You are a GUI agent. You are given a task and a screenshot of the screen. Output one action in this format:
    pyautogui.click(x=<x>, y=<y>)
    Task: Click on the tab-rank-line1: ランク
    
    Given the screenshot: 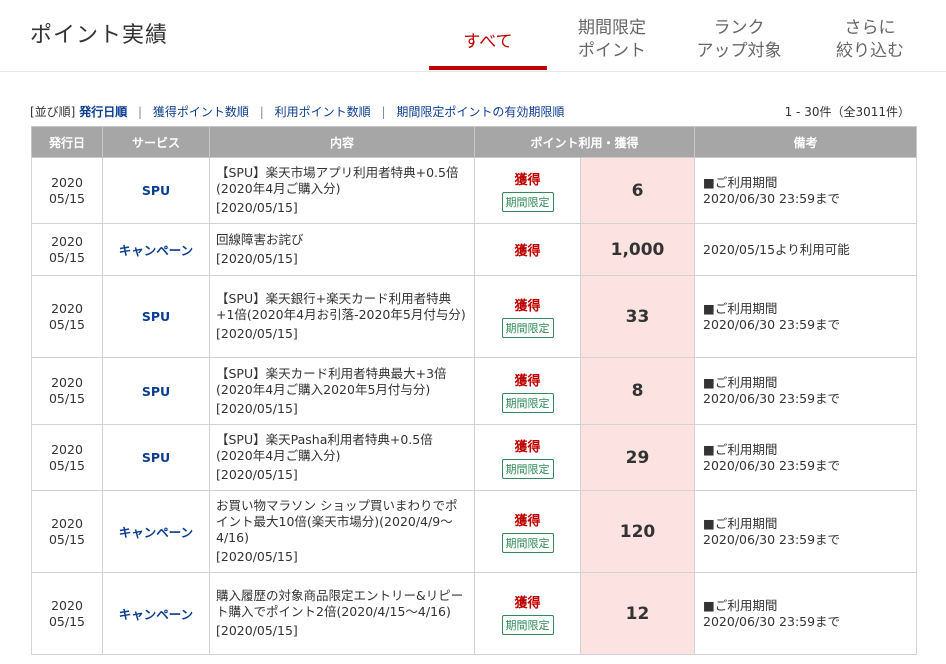 What is the action you would take?
    pyautogui.click(x=739, y=28)
    